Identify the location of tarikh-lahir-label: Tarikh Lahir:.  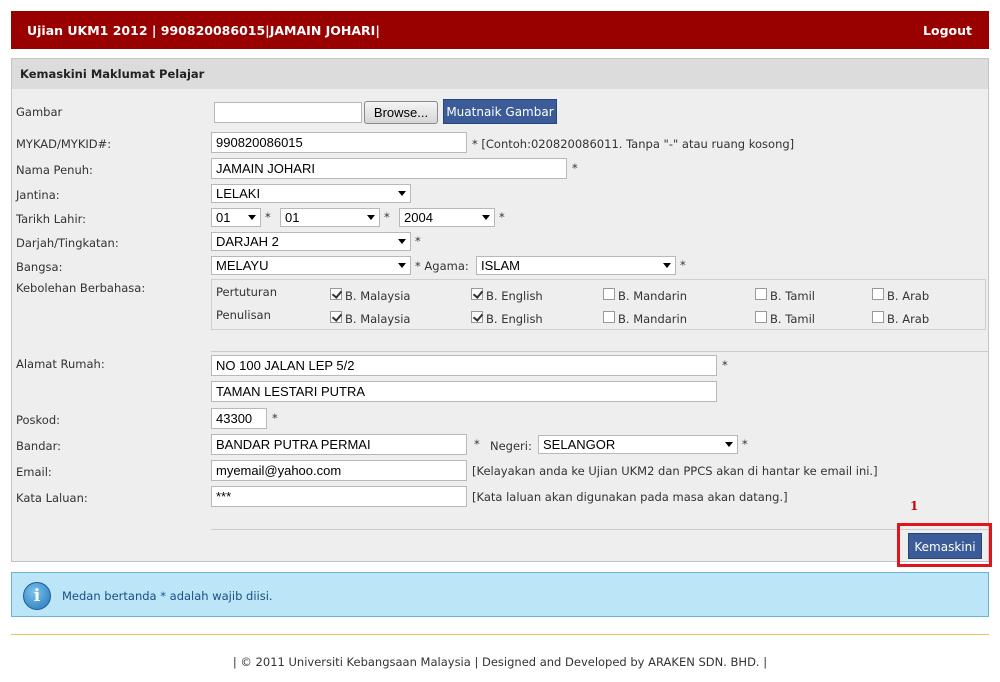
(51, 219).